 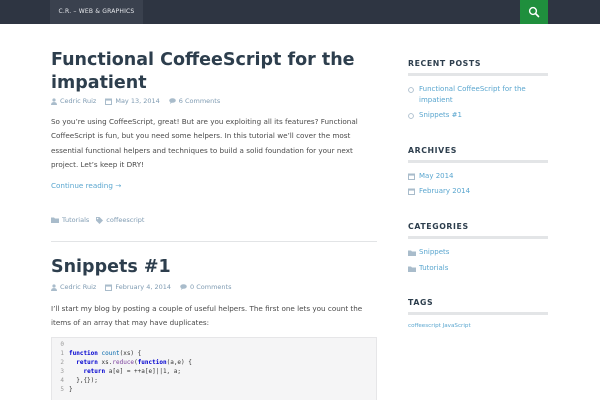 I want to click on widget-heading-recent-posts: RECENT POSTS, so click(x=478, y=67).